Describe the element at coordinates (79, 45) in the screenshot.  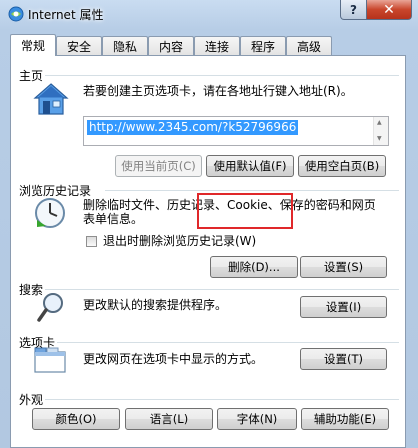
I see `tab-security: 安全` at that location.